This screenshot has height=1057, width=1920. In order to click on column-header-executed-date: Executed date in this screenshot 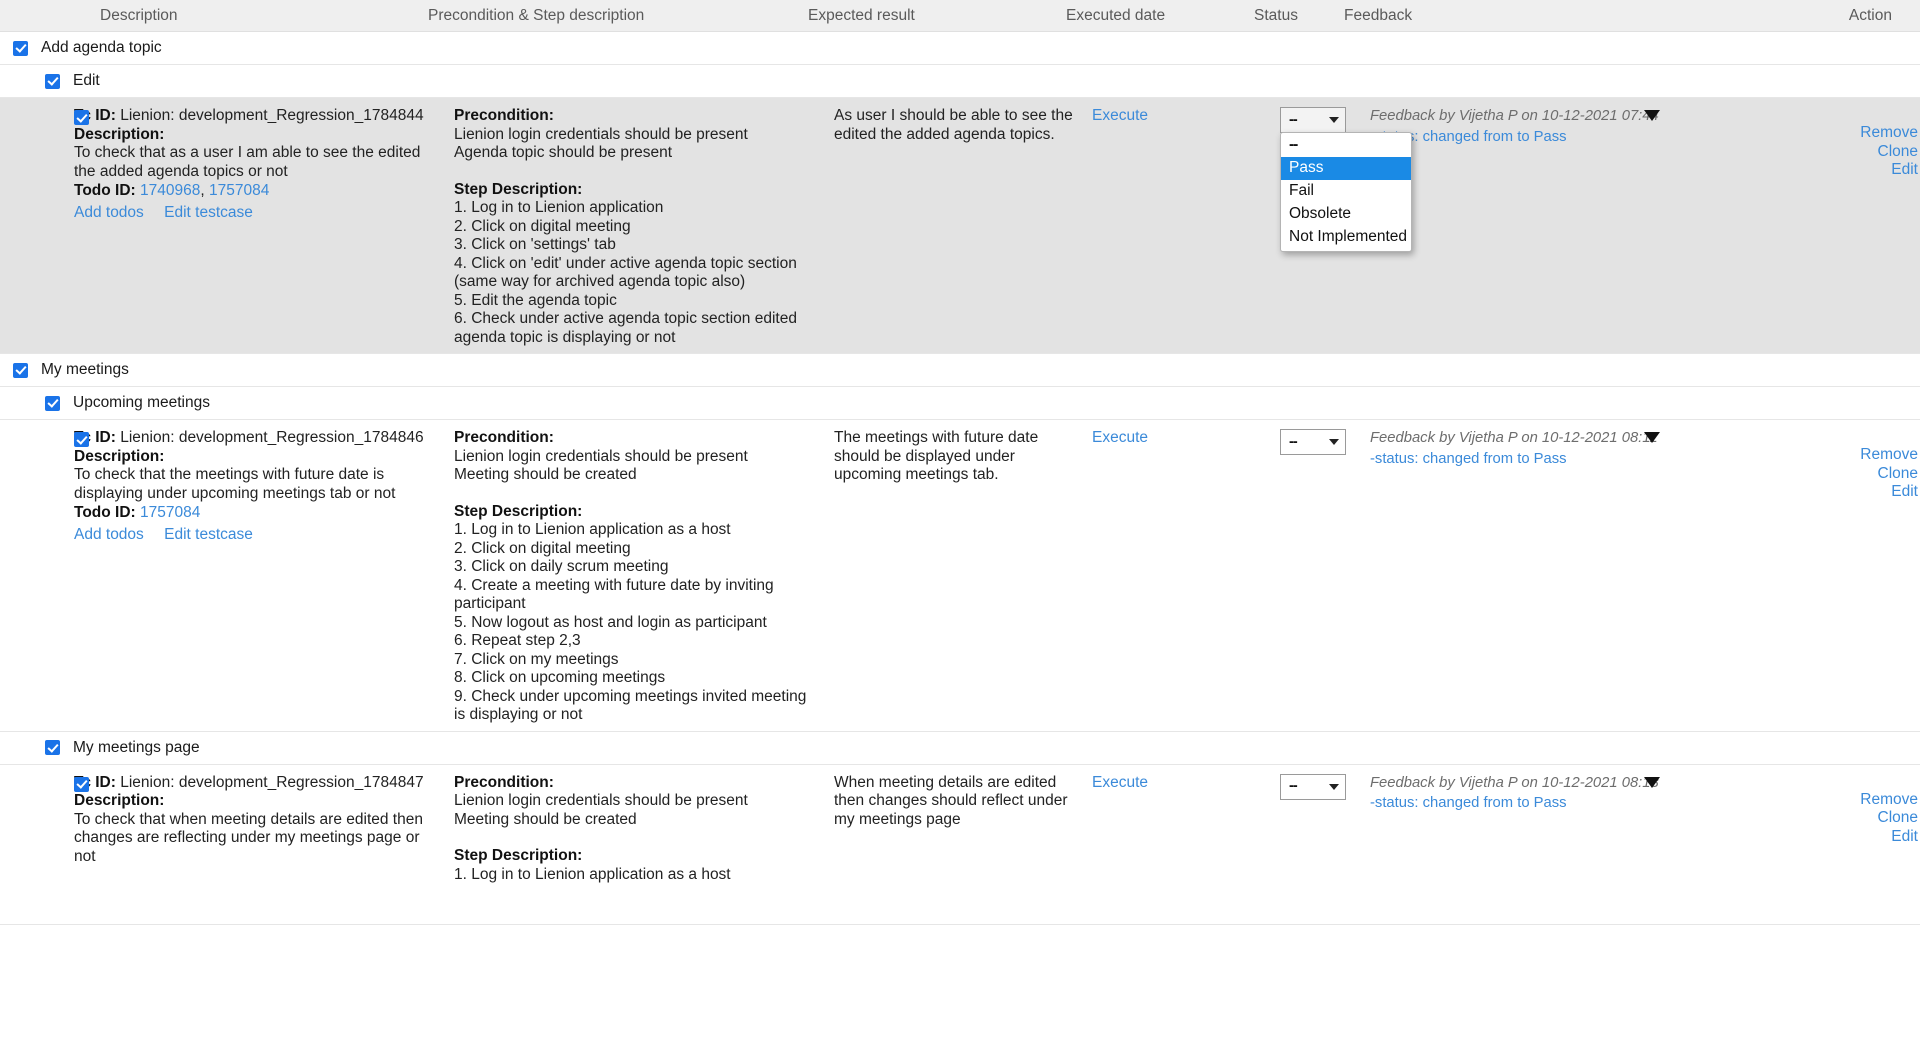, I will do `click(1116, 15)`.